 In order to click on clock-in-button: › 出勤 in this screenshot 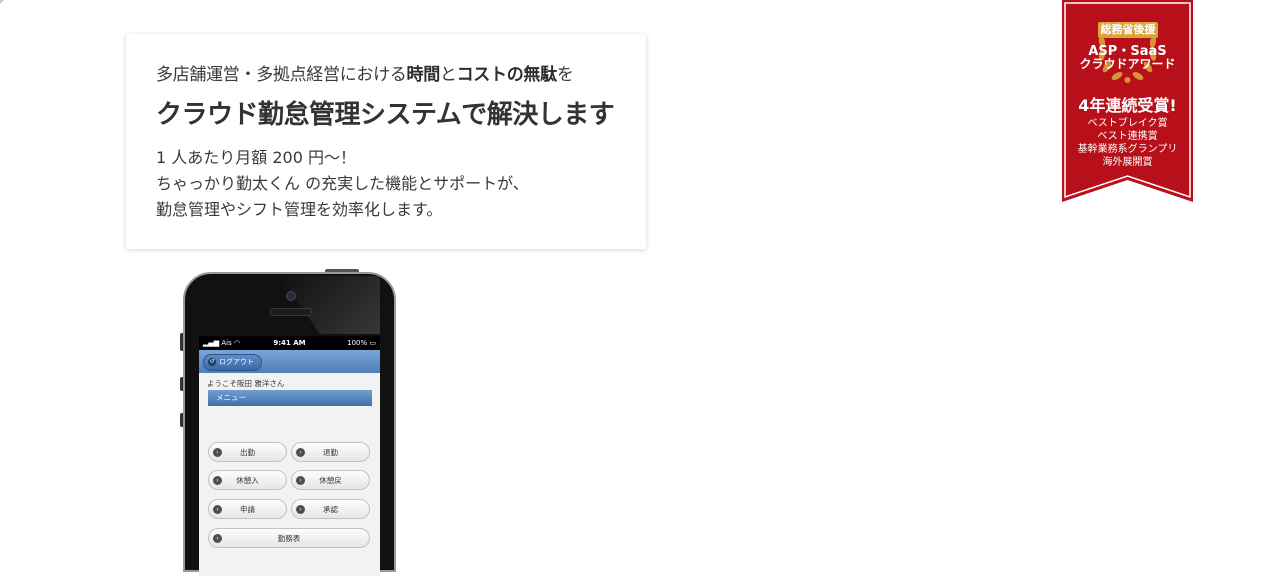, I will do `click(247, 452)`.